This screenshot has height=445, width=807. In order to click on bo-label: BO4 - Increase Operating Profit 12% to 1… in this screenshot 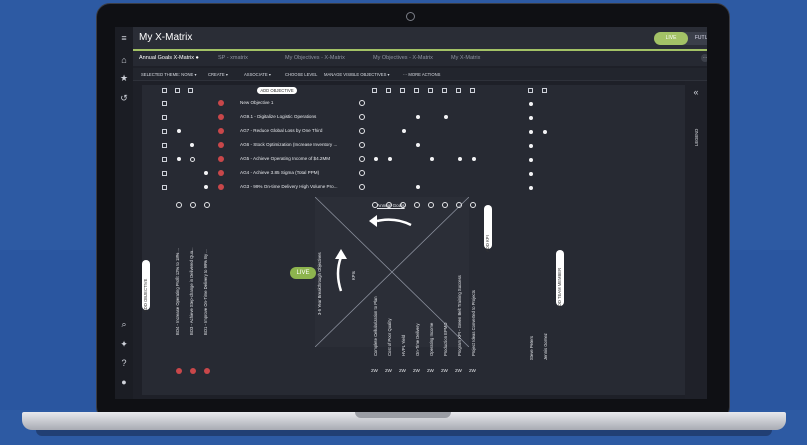, I will do `click(177, 291)`.